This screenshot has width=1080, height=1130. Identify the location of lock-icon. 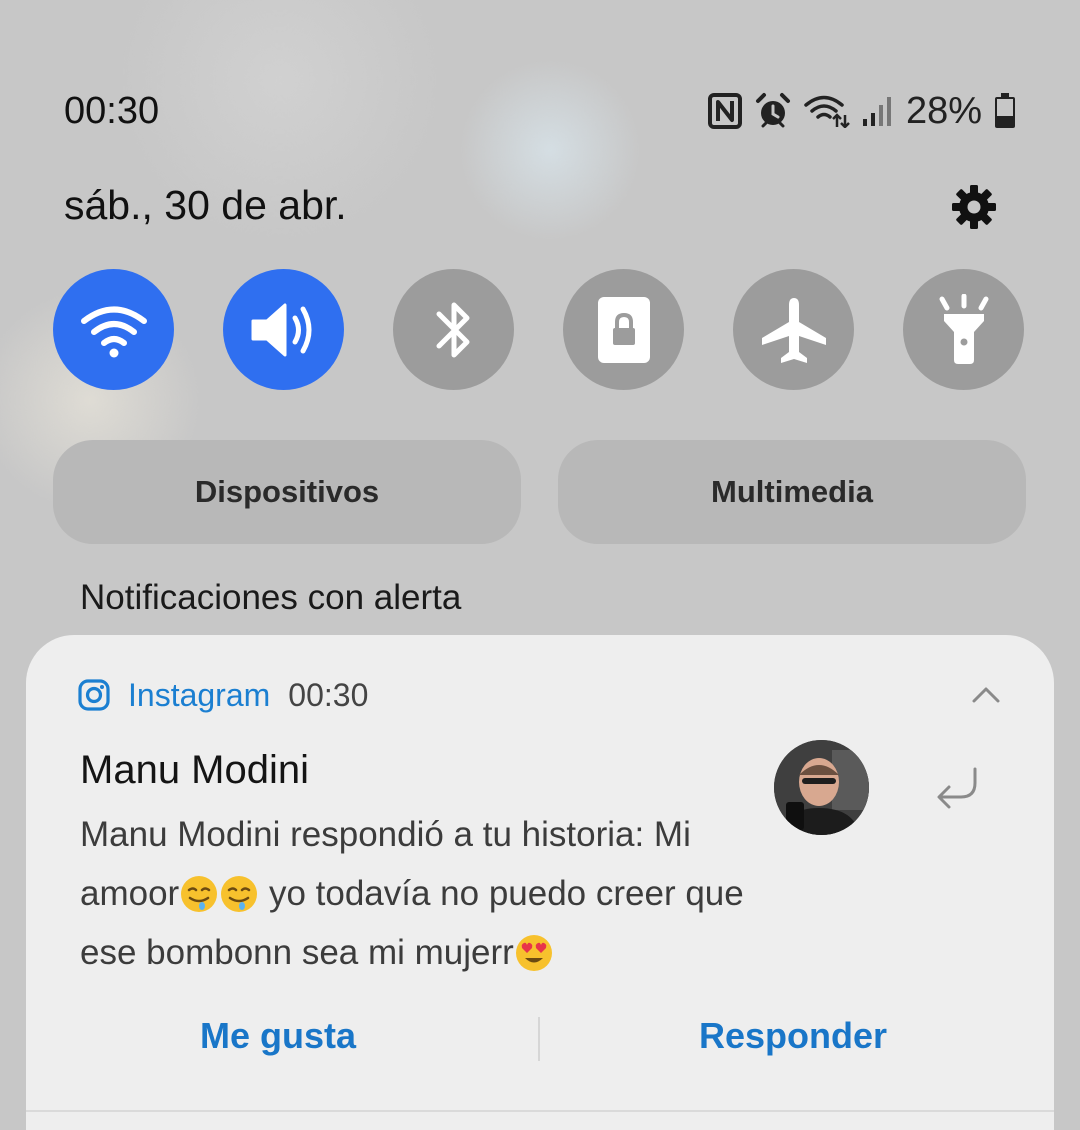
(623, 329).